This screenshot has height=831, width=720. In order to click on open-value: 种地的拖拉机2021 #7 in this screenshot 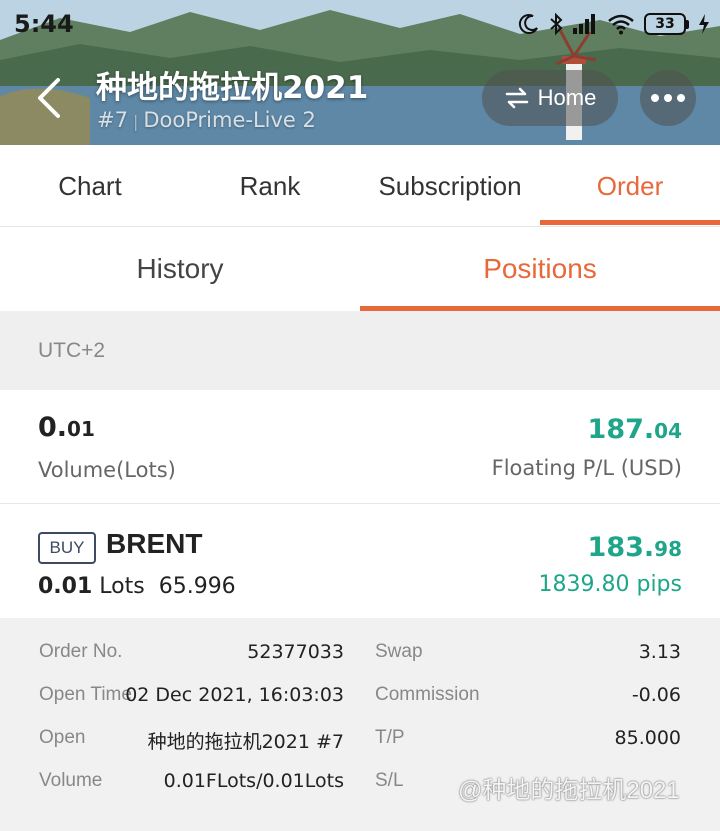, I will do `click(245, 742)`.